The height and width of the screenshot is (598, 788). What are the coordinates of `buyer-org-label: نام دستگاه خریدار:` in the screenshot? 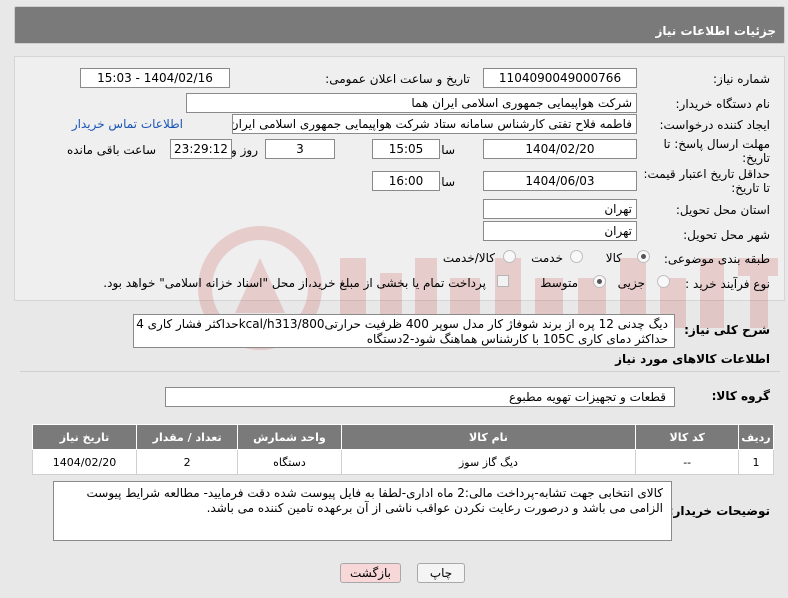 It's located at (723, 104).